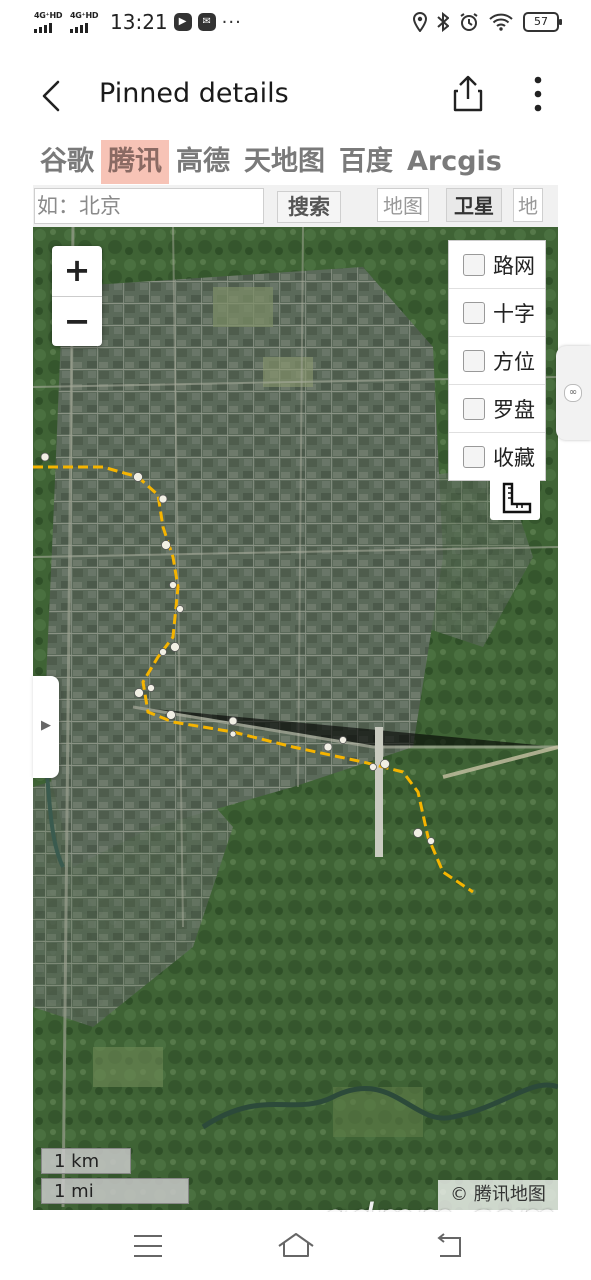 The image size is (591, 1280). What do you see at coordinates (203, 162) in the screenshot?
I see `provider-tab-gaode: 高德` at bounding box center [203, 162].